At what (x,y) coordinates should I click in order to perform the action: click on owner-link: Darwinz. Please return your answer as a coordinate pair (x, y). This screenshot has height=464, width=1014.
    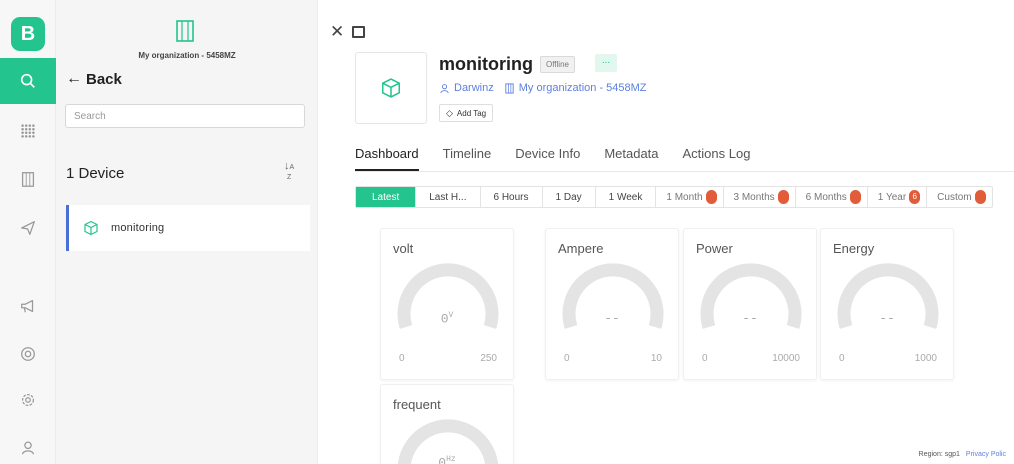
    Looking at the image, I should click on (474, 88).